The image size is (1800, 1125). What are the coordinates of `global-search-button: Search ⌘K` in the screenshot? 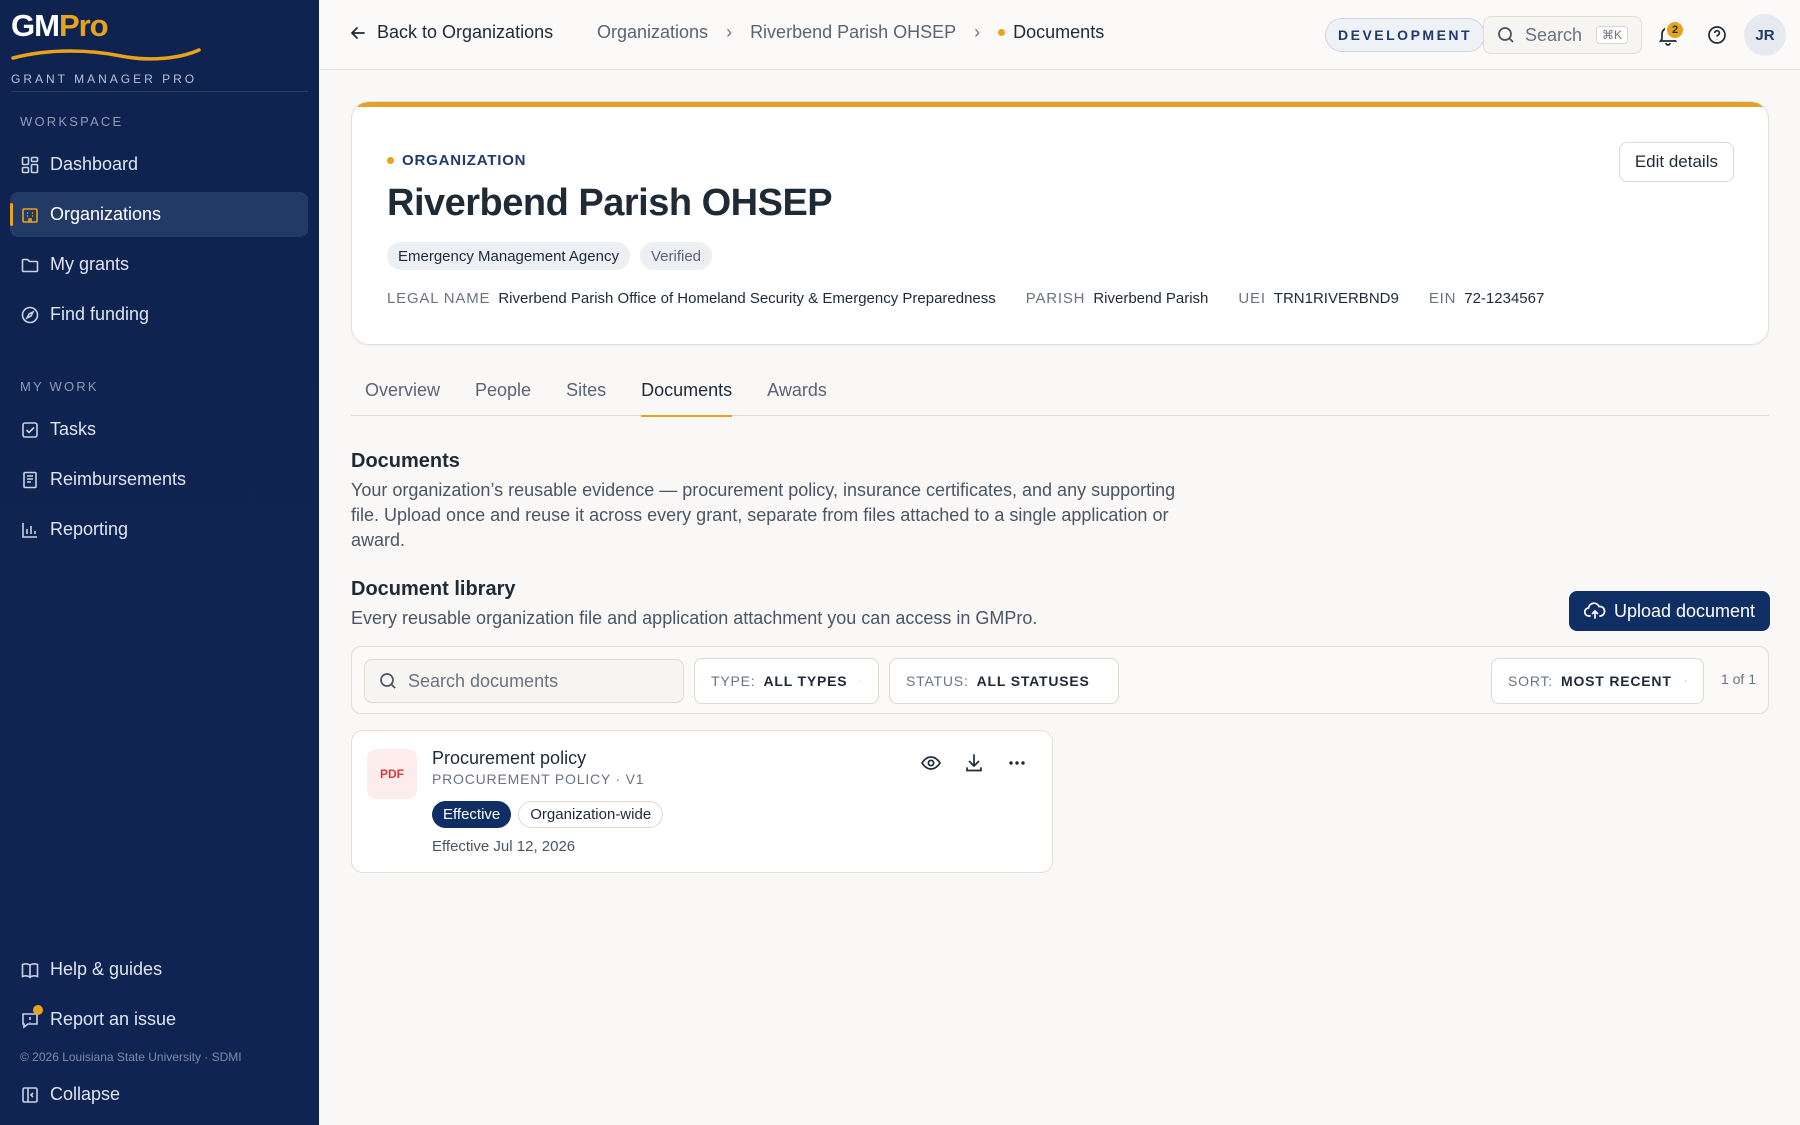 It's located at (1562, 35).